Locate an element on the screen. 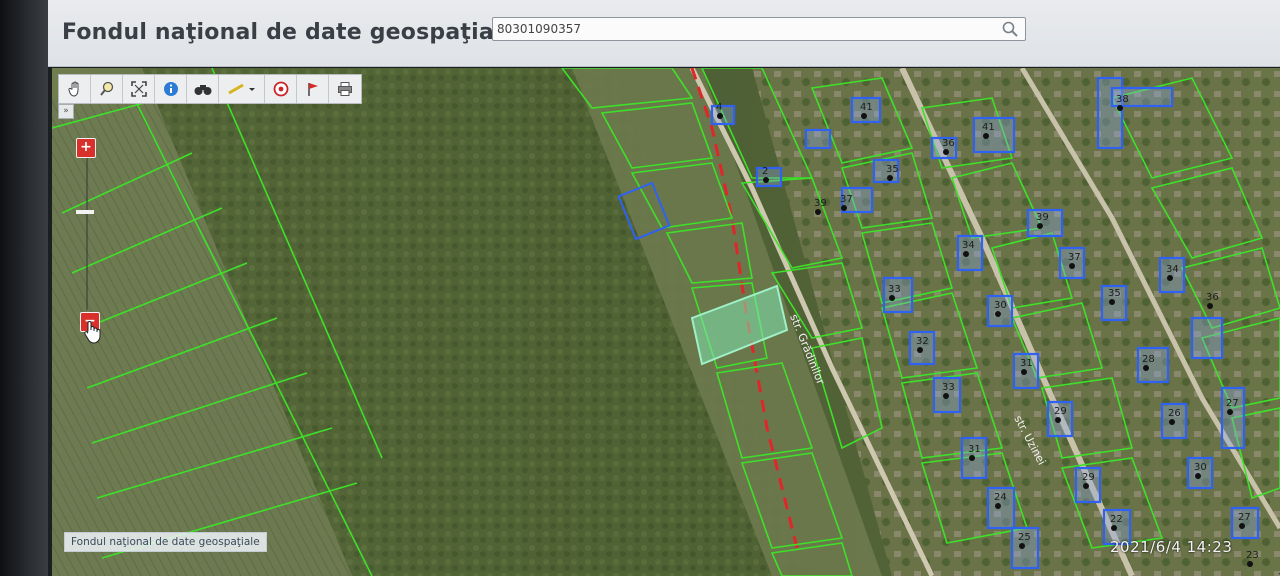  zoom-box-icon is located at coordinates (106, 88).